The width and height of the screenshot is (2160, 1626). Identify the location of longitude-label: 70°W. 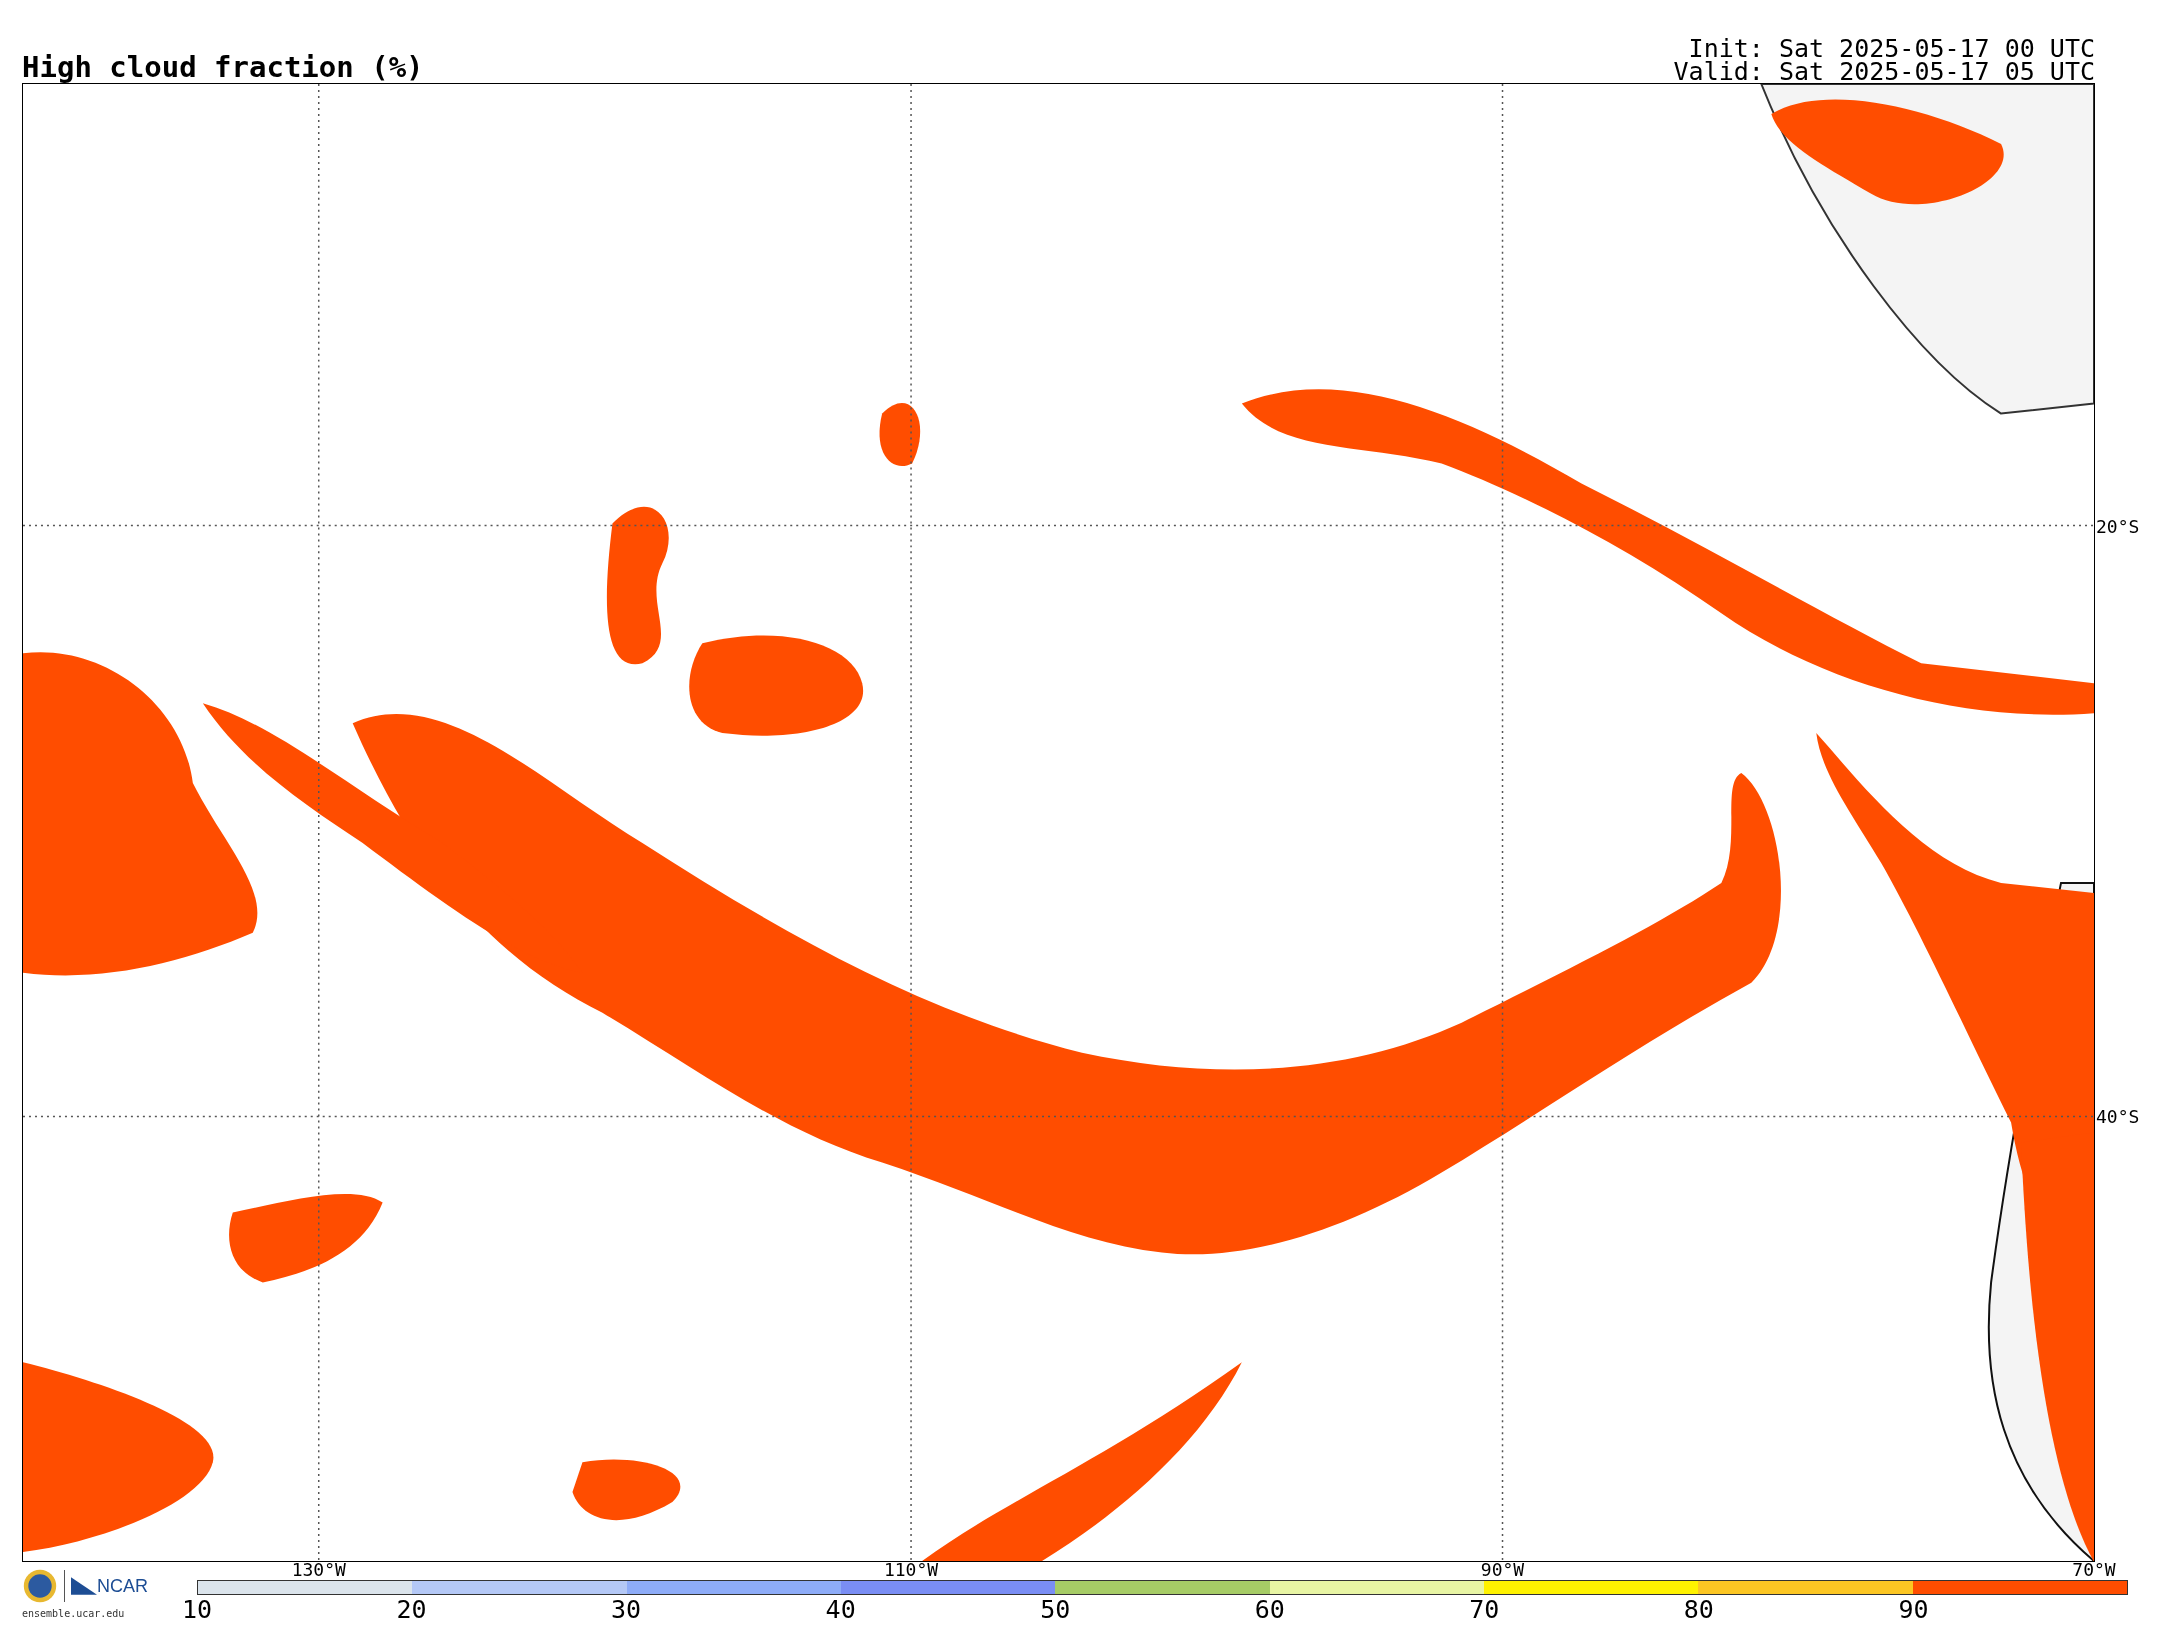
(2094, 1570).